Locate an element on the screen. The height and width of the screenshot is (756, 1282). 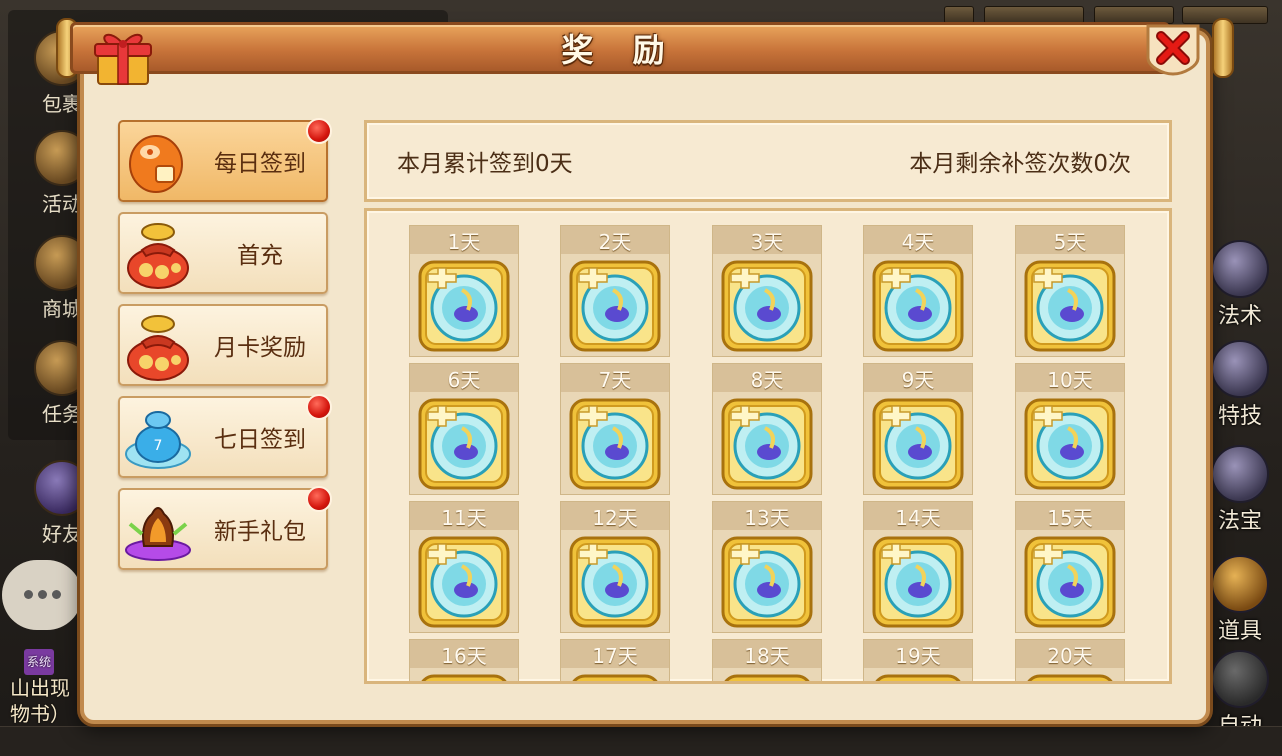
hud-treasure-label: 法宝 is located at coordinates (1239, 521).